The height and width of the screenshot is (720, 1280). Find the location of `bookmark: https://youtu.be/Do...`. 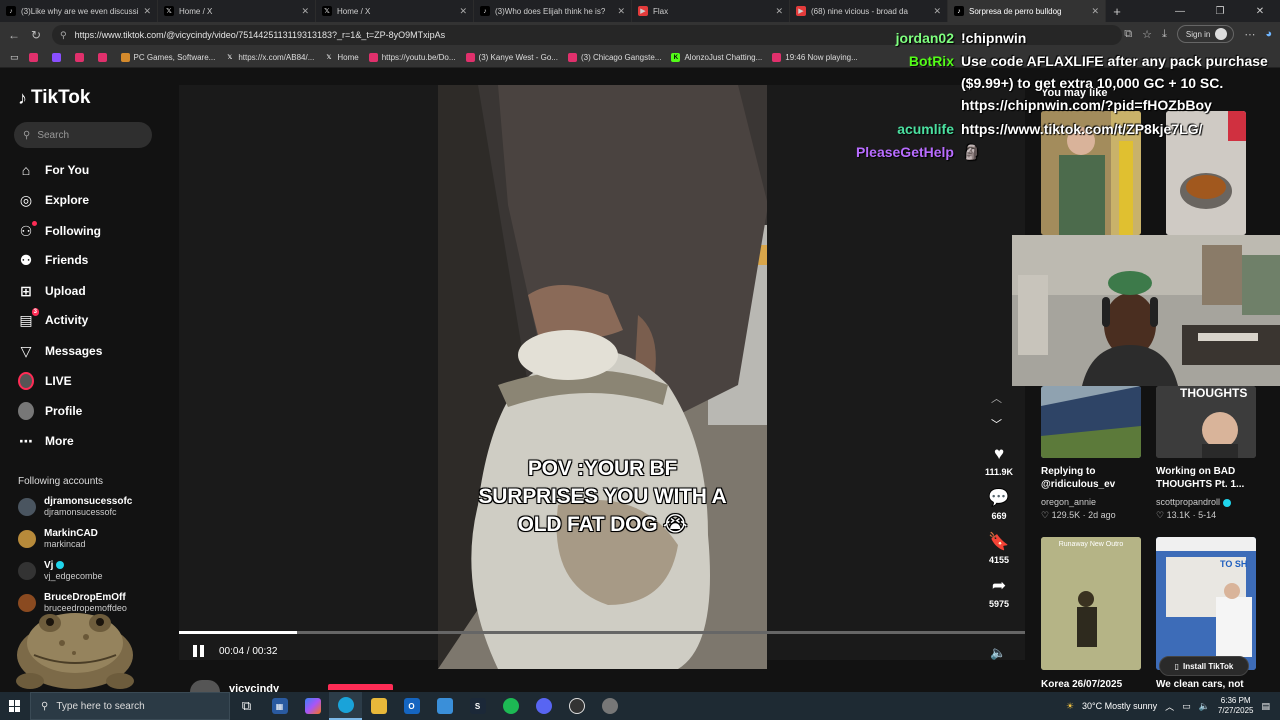

bookmark: https://youtu.be/Do... is located at coordinates (412, 57).